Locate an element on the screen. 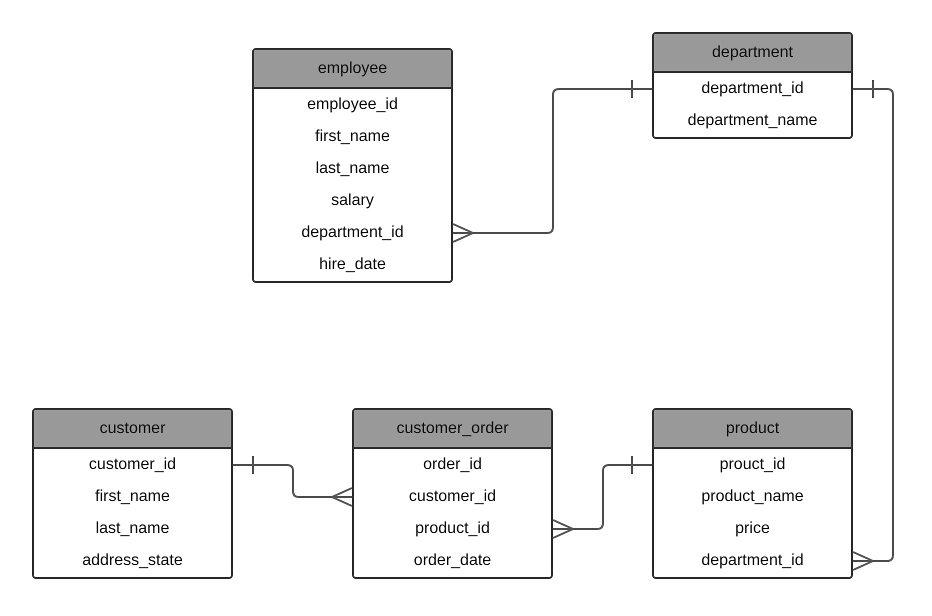 Image resolution: width=932 pixels, height=616 pixels. attribute-name: employee_id is located at coordinates (352, 105).